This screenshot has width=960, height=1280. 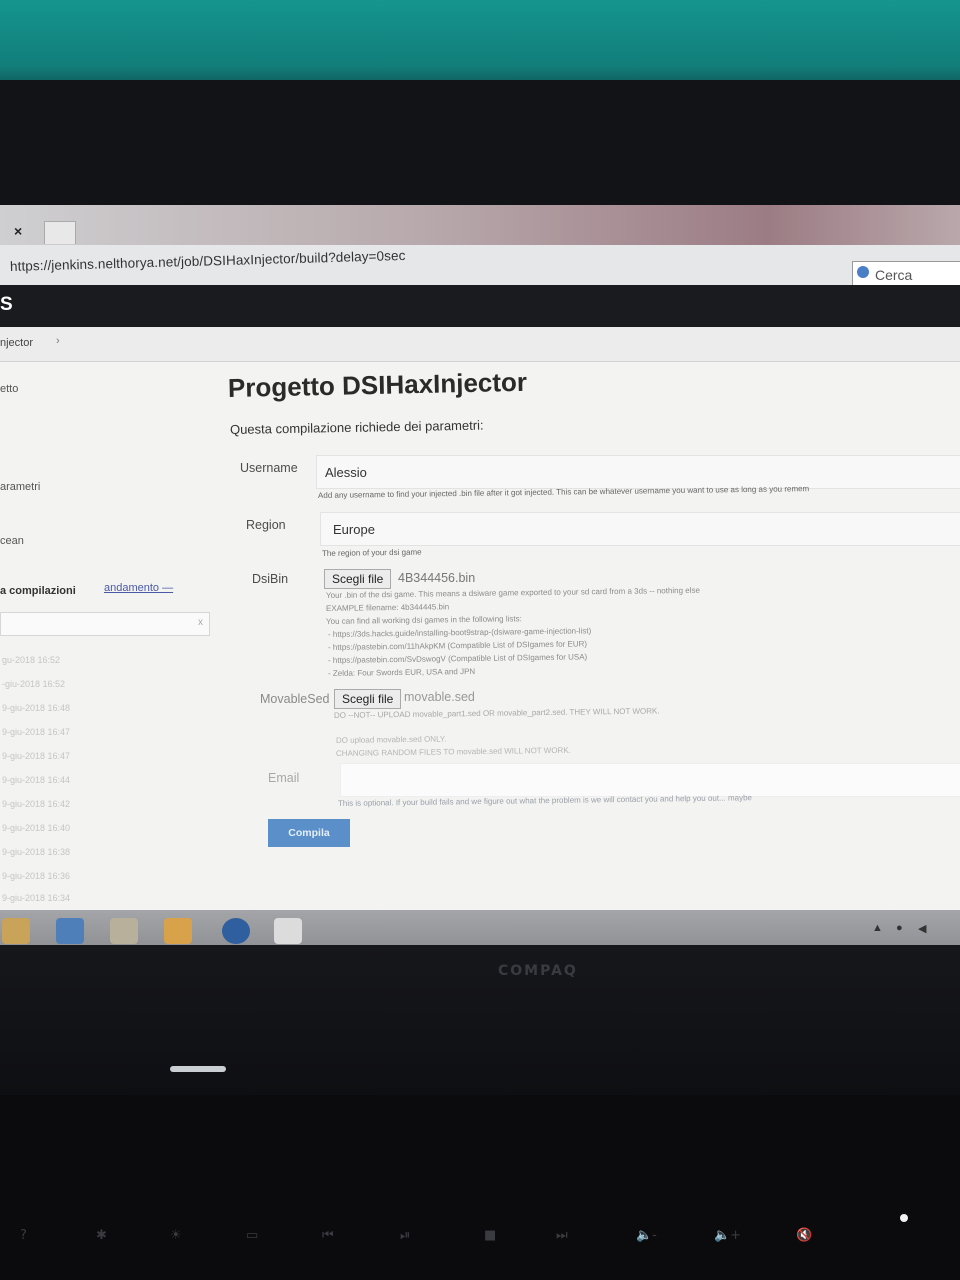 I want to click on jenkins-logo: S, so click(x=6, y=305).